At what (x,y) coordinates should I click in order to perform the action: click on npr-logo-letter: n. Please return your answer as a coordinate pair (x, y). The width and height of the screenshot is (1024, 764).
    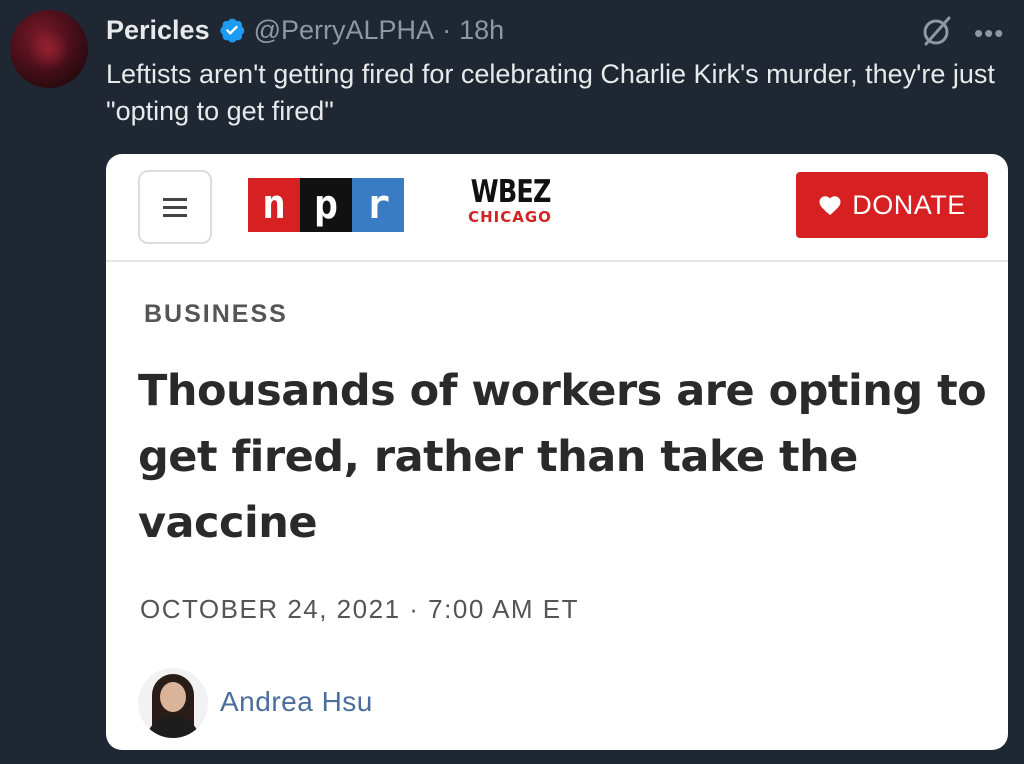
    Looking at the image, I should click on (274, 205).